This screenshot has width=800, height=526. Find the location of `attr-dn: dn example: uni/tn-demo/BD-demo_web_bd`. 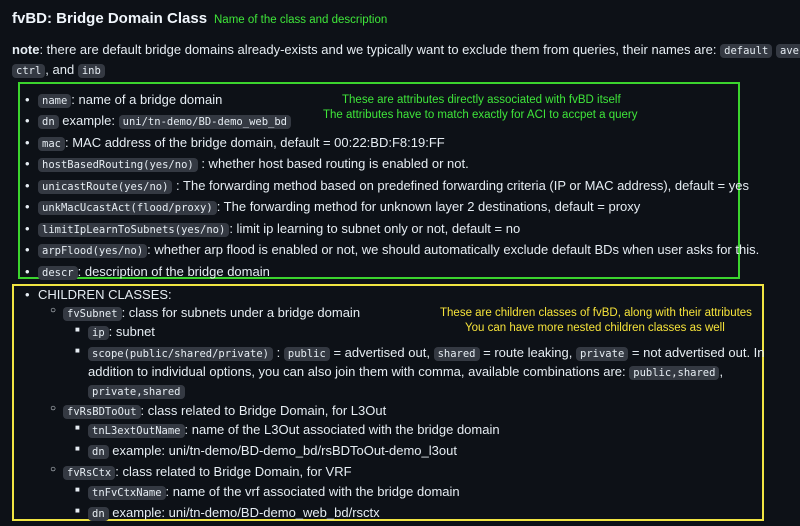

attr-dn: dn example: uni/tn-demo/BD-demo_web_bd is located at coordinates (158, 121).